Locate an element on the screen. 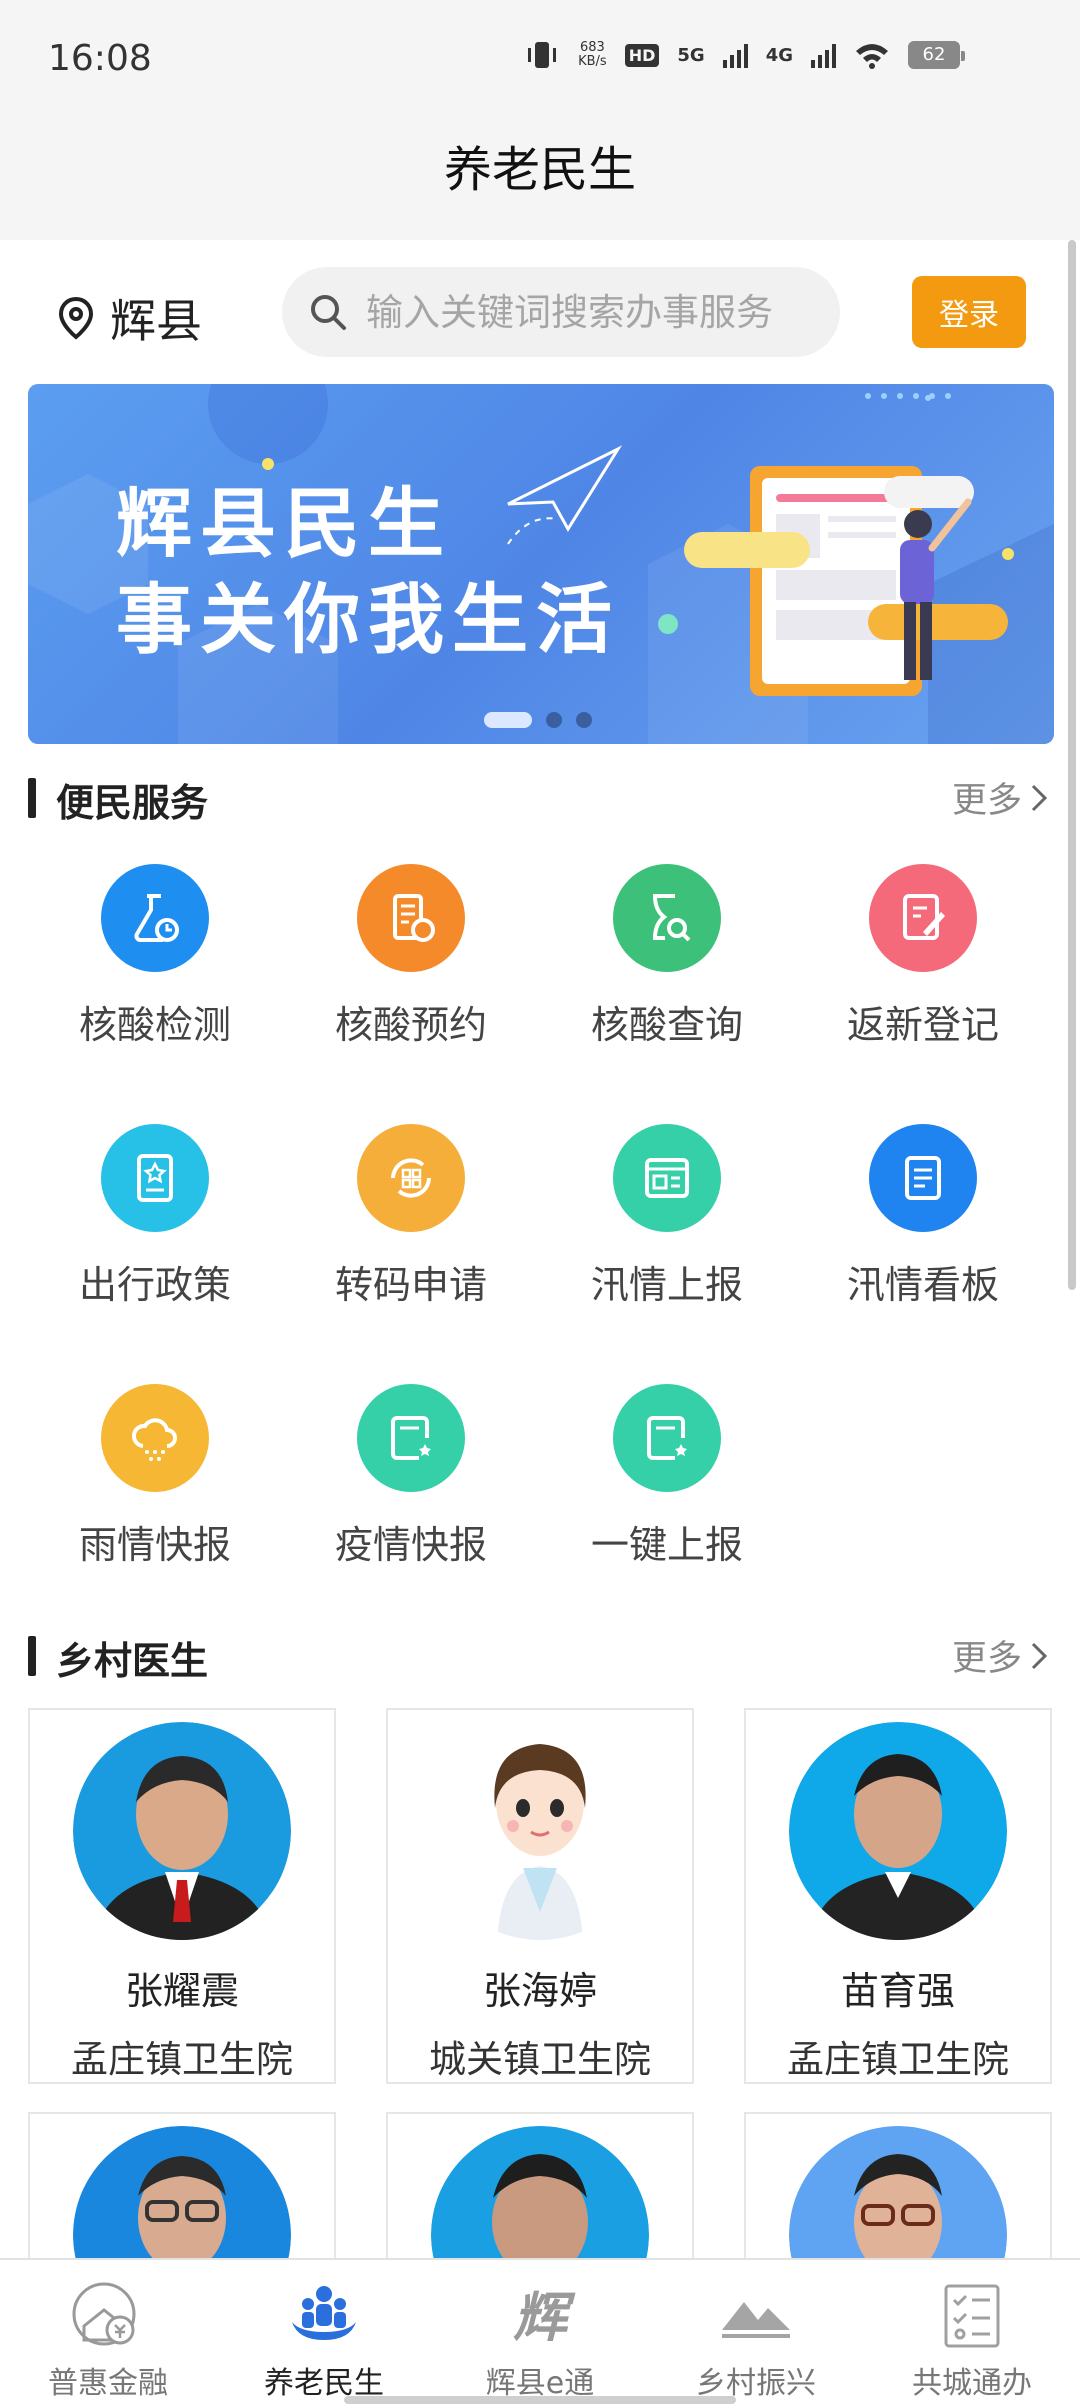  location-city: 辉县 is located at coordinates (156, 321).